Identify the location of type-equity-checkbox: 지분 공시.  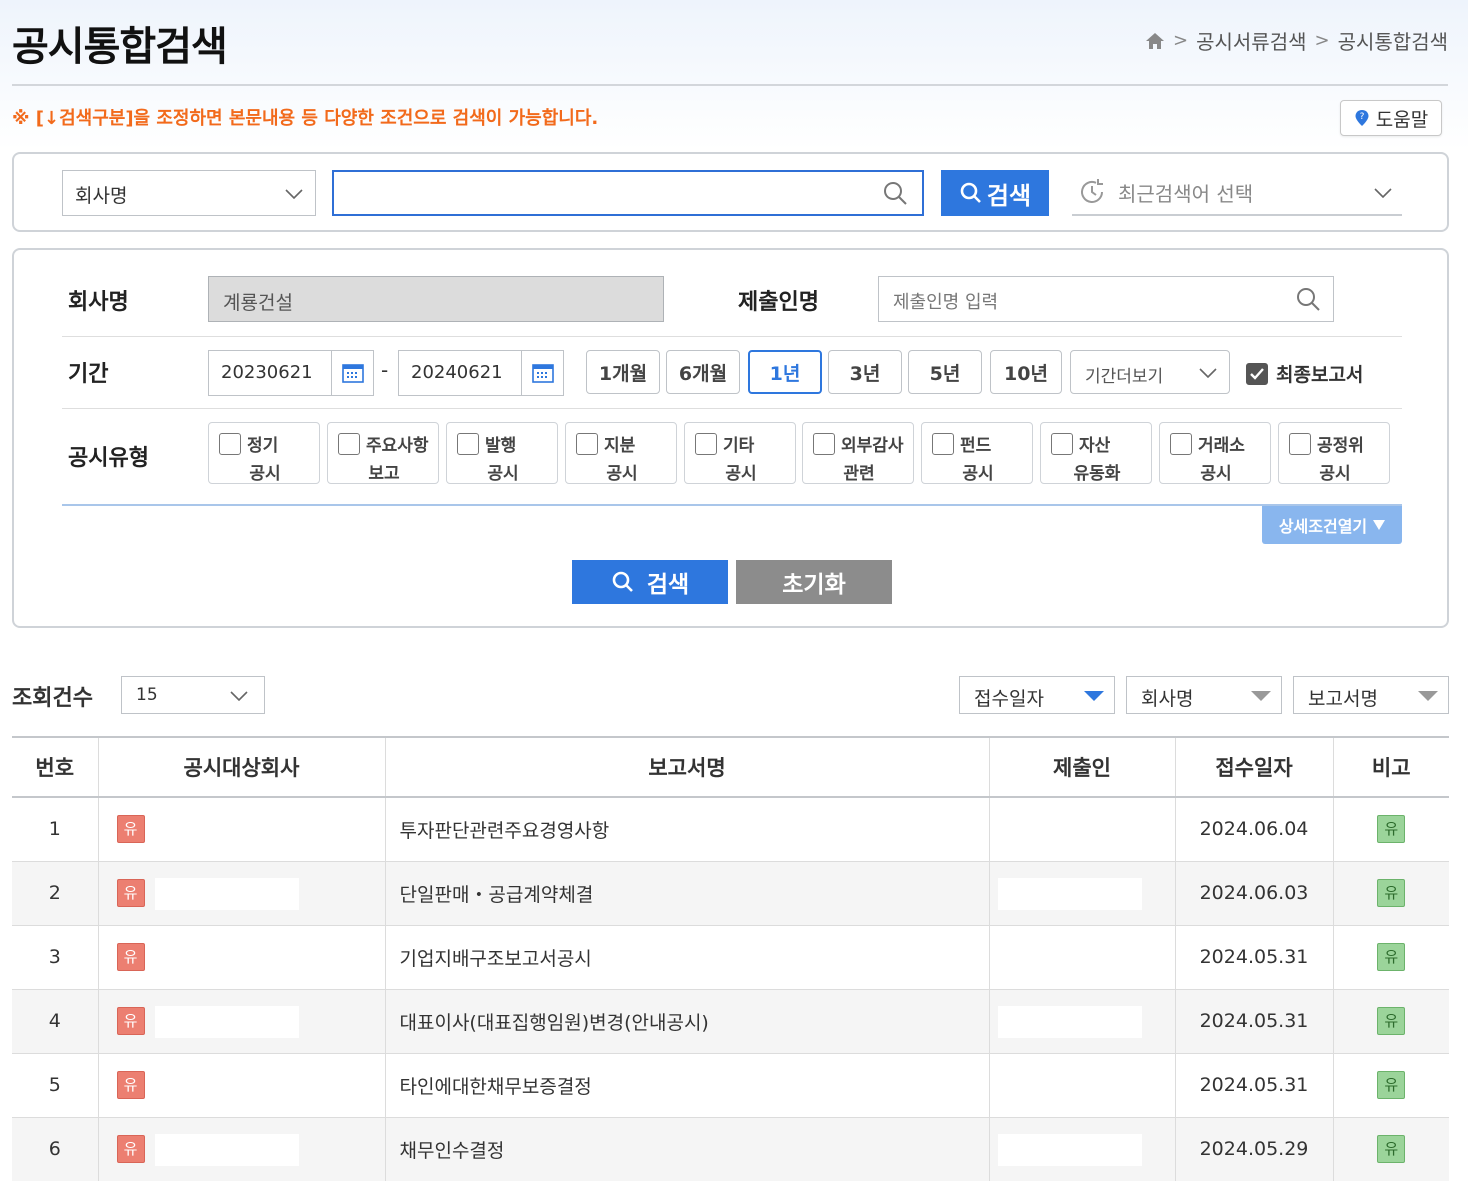
(621, 453).